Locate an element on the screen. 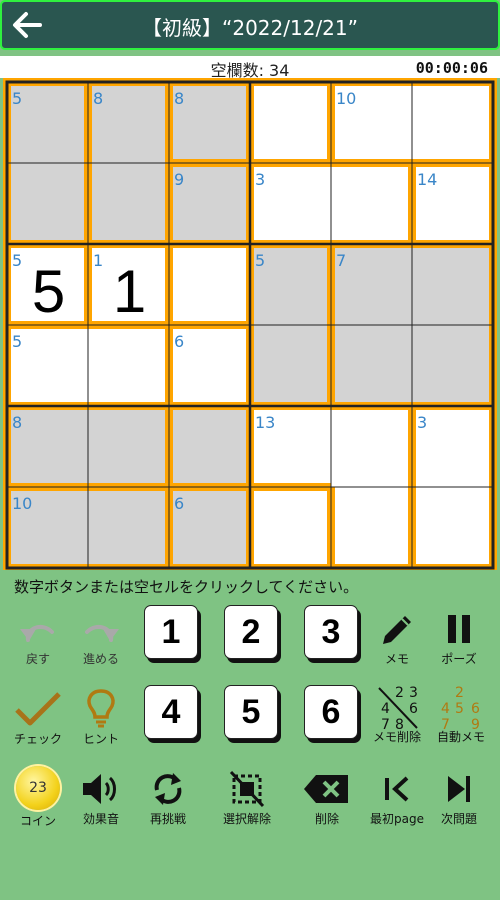  number-button-6: 6 is located at coordinates (331, 712).